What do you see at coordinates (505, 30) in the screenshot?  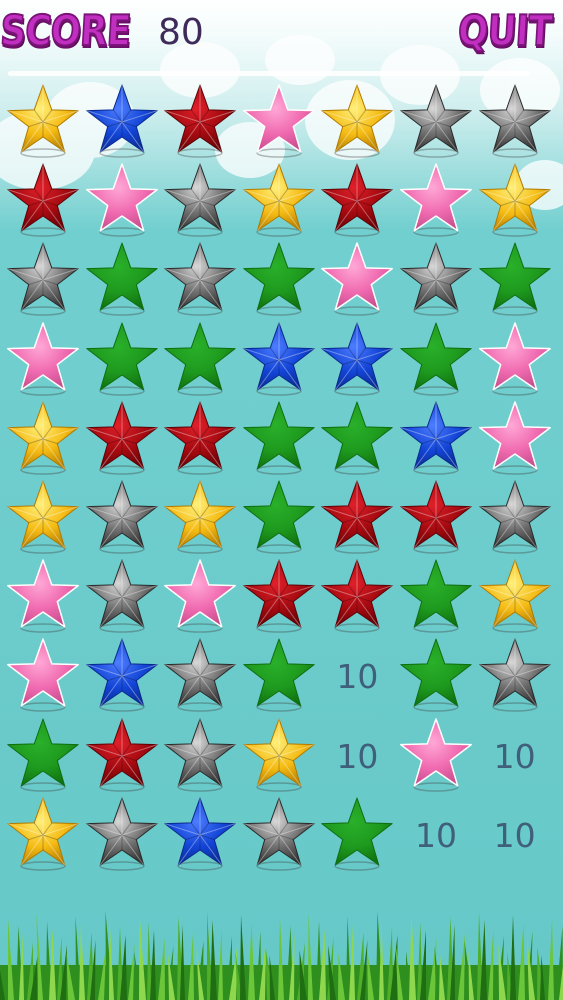 I see `quit-button: QUIT` at bounding box center [505, 30].